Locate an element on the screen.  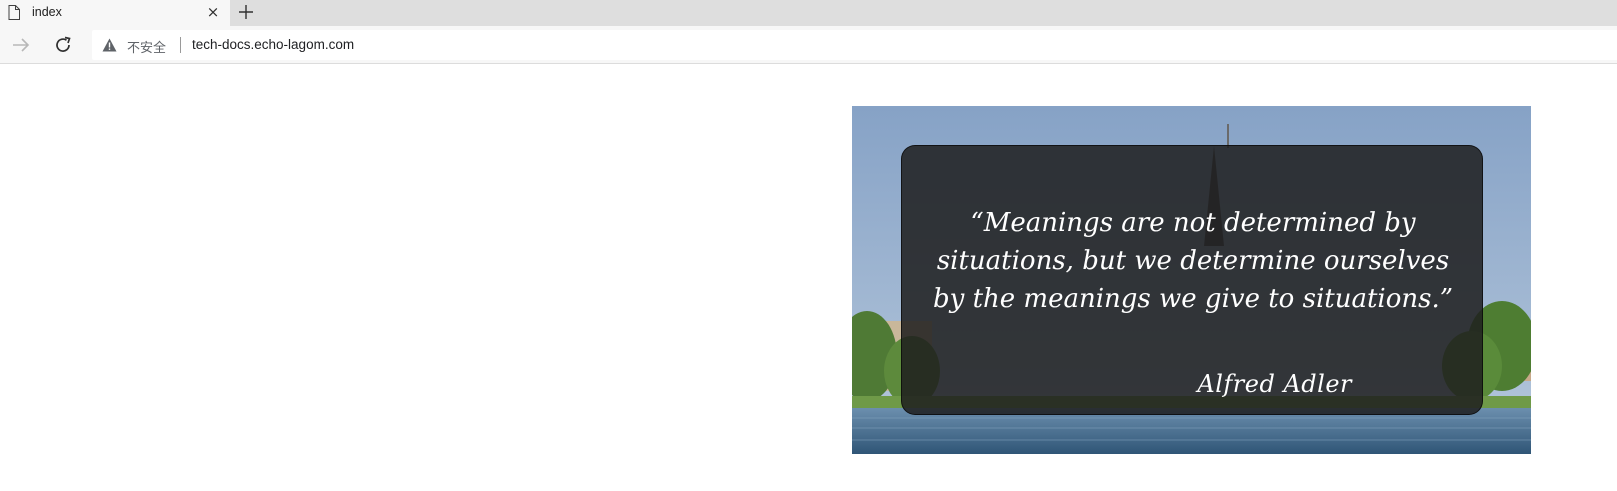
tab-index: index × is located at coordinates (115, 13).